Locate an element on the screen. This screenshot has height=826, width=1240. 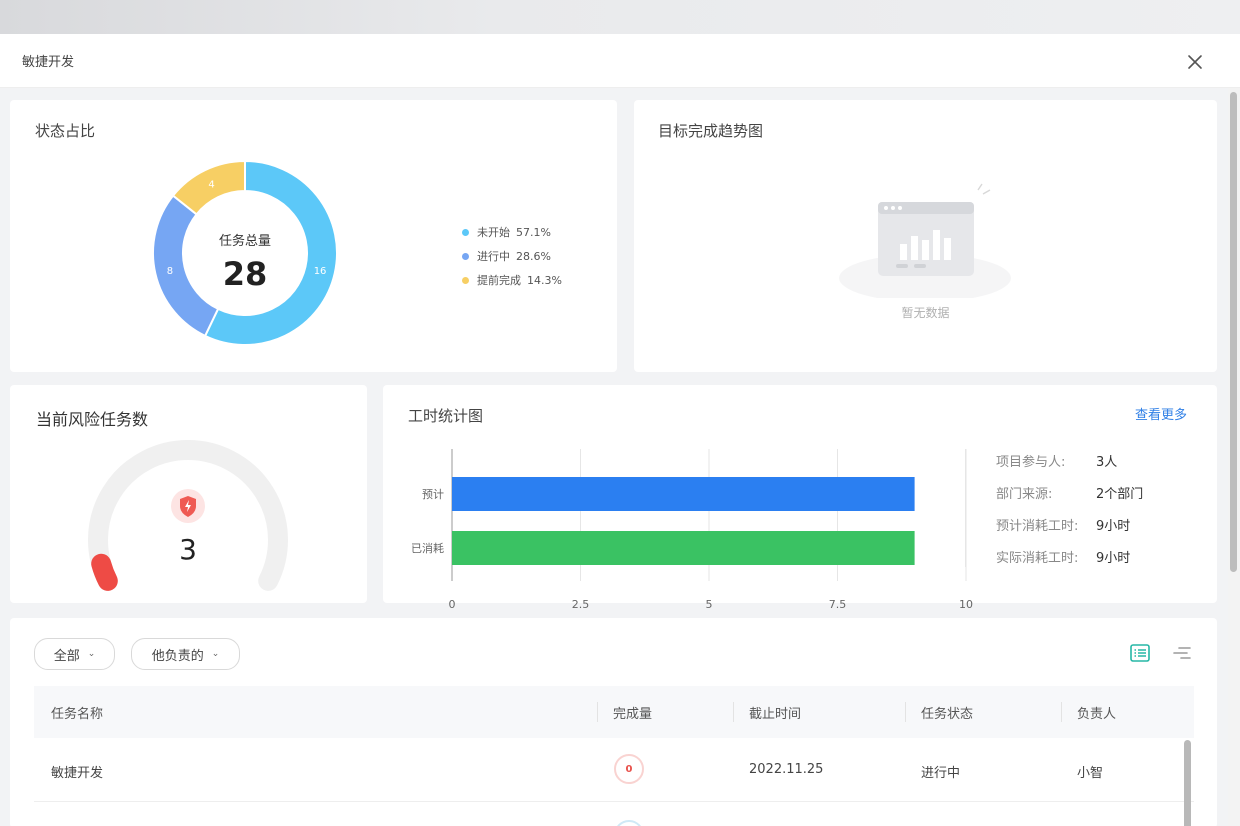
legend-percent: 28.6% is located at coordinates (533, 256).